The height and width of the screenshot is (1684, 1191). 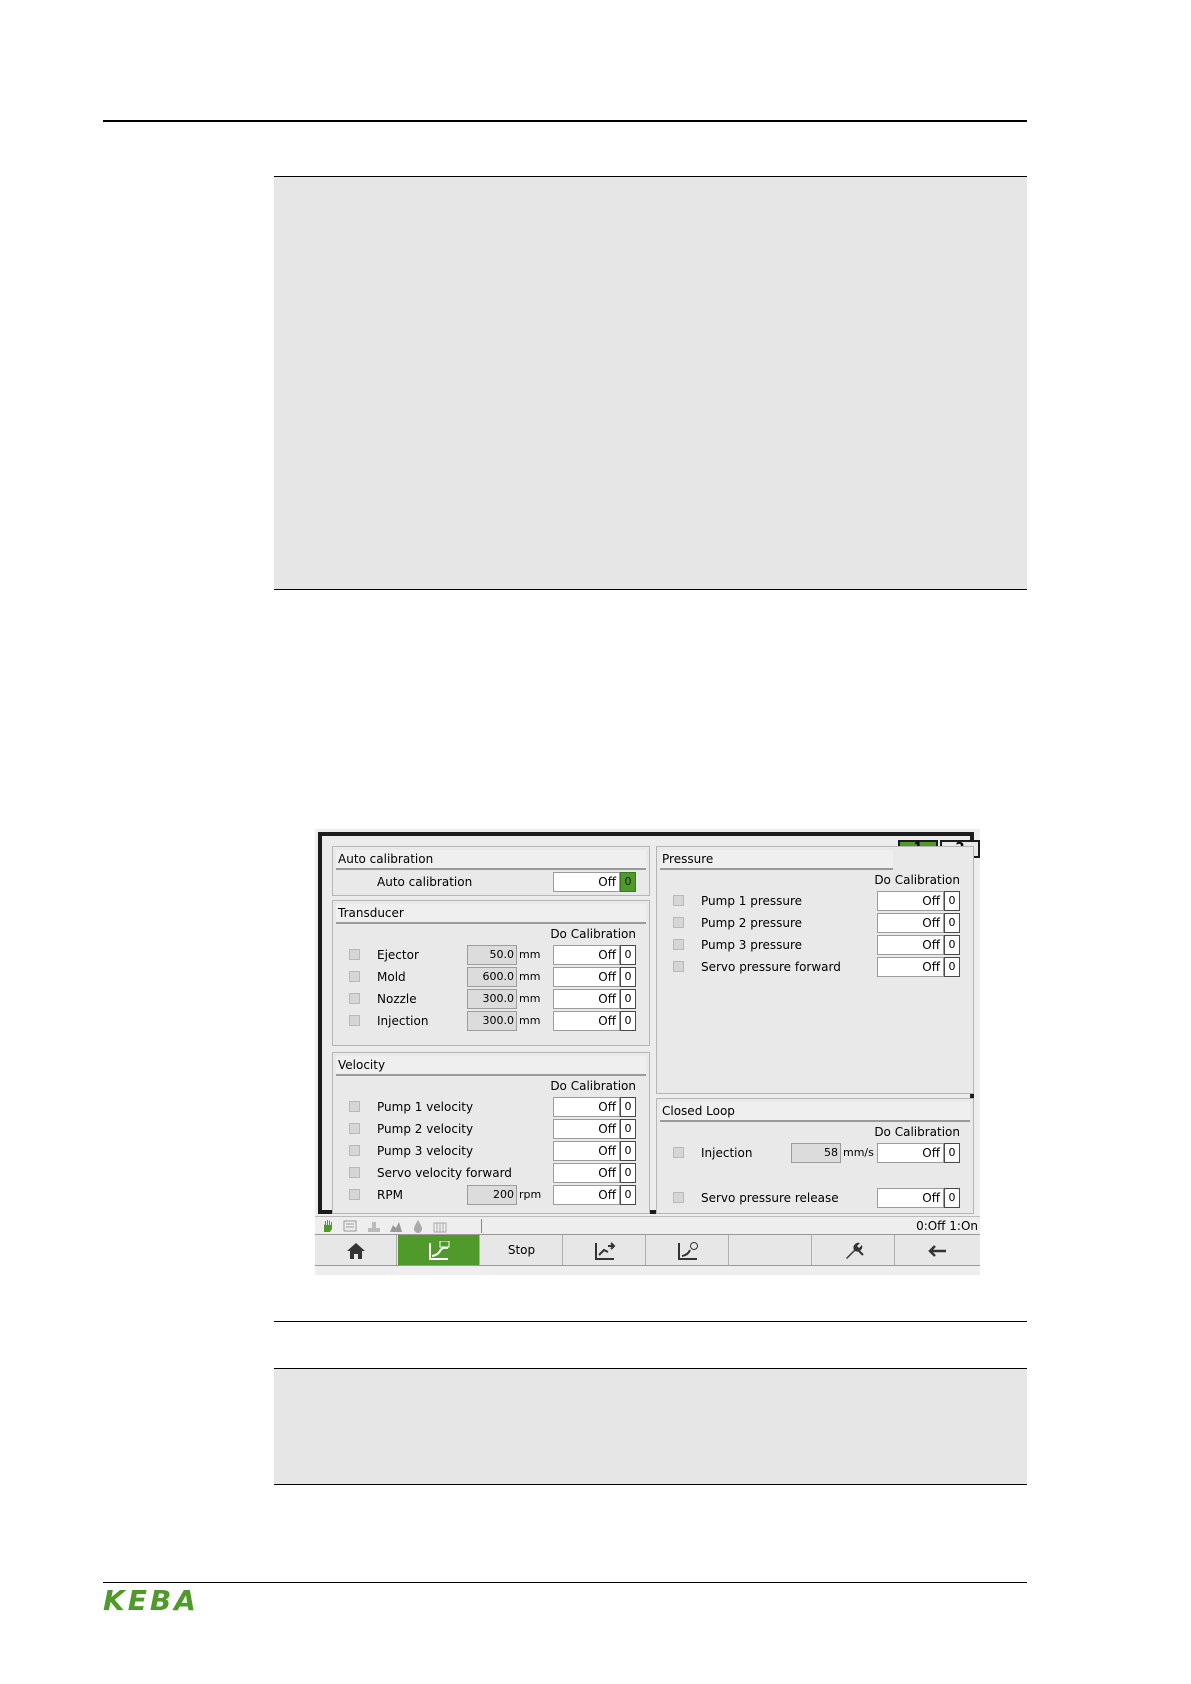 What do you see at coordinates (328, 1226) in the screenshot?
I see `hand-icon` at bounding box center [328, 1226].